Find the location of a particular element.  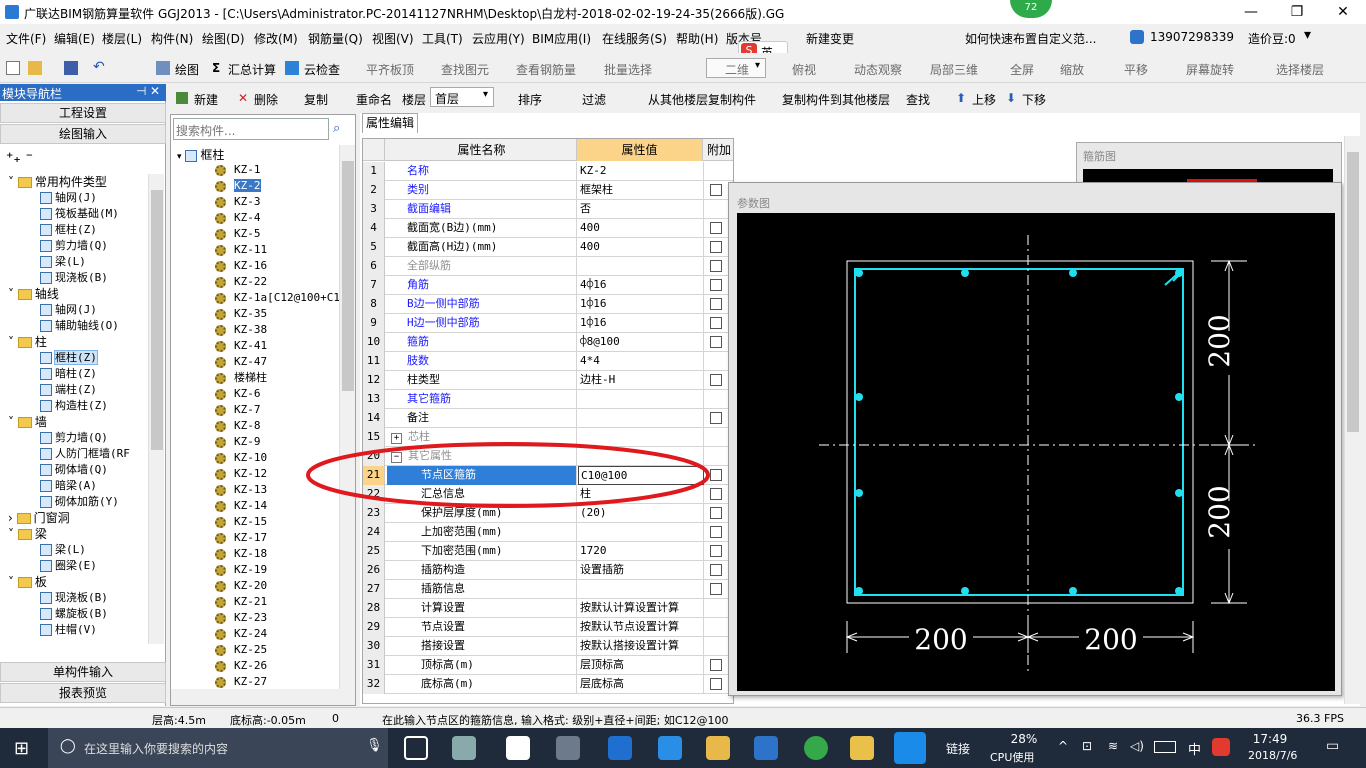

property-value: 否 is located at coordinates (641, 209).